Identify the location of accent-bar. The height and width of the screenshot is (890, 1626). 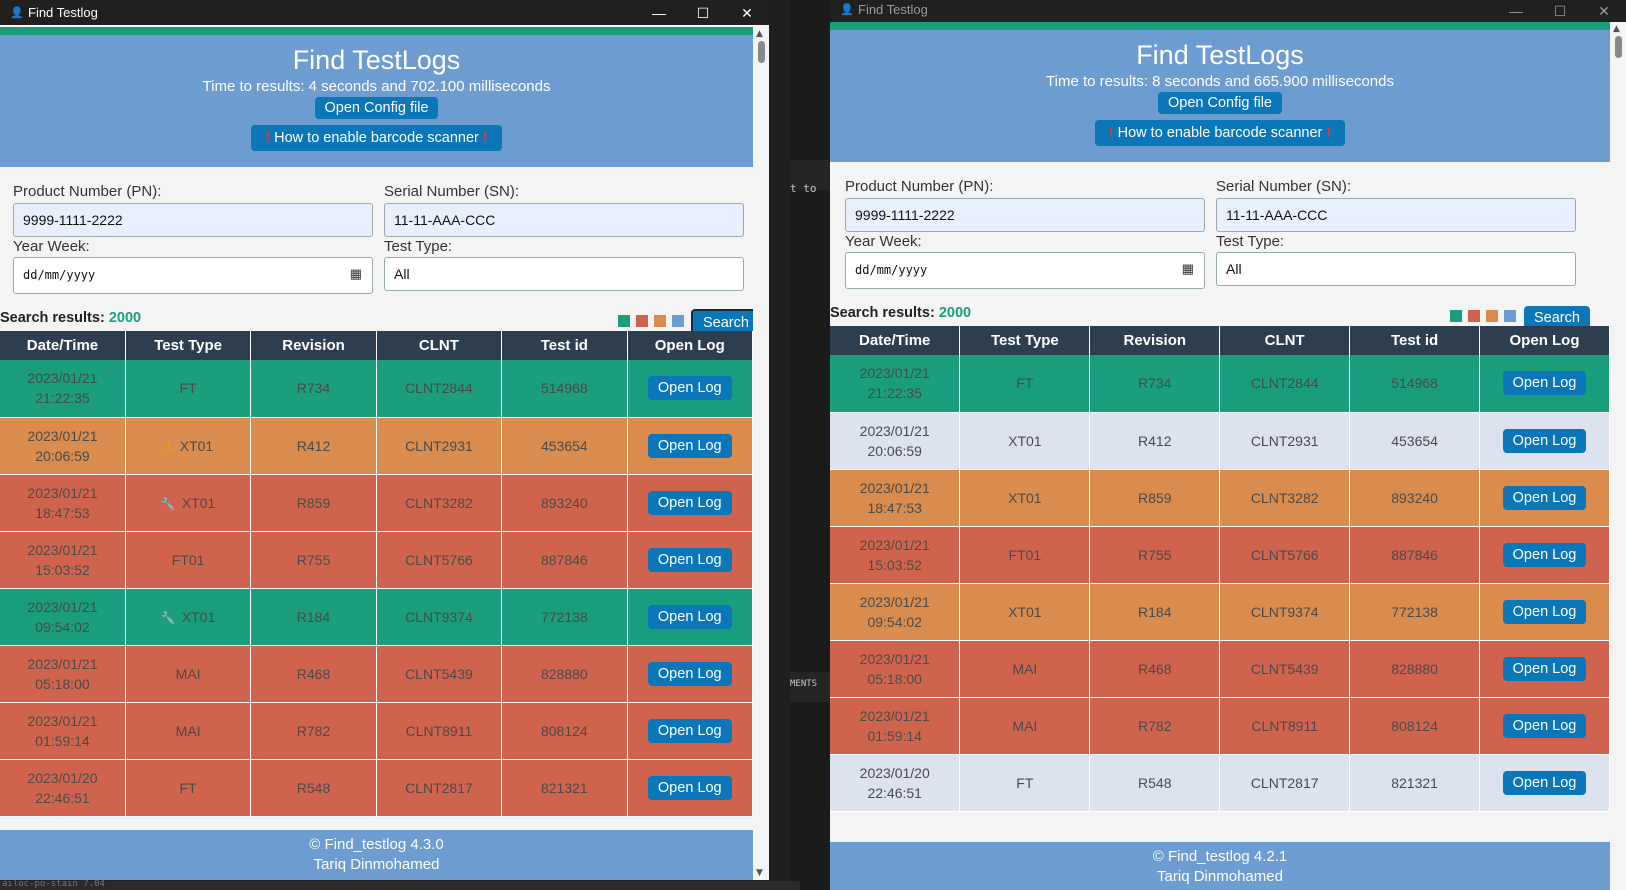
(1220, 26).